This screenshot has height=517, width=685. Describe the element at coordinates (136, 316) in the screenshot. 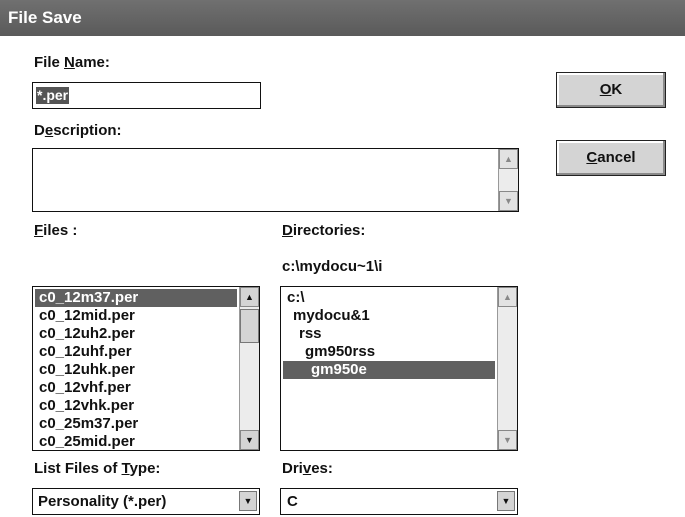

I see `list-item: c0_12mid.per` at that location.